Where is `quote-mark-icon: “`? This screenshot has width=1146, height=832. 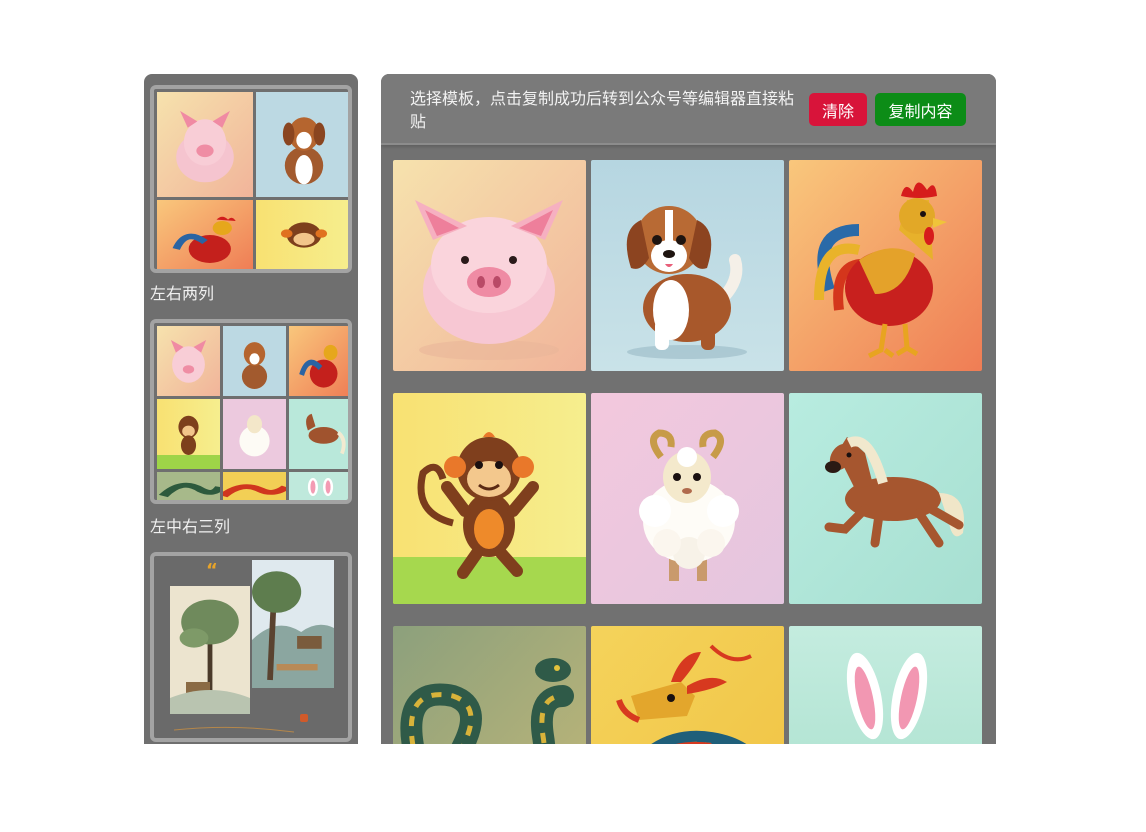
quote-mark-icon: “ is located at coordinates (212, 570).